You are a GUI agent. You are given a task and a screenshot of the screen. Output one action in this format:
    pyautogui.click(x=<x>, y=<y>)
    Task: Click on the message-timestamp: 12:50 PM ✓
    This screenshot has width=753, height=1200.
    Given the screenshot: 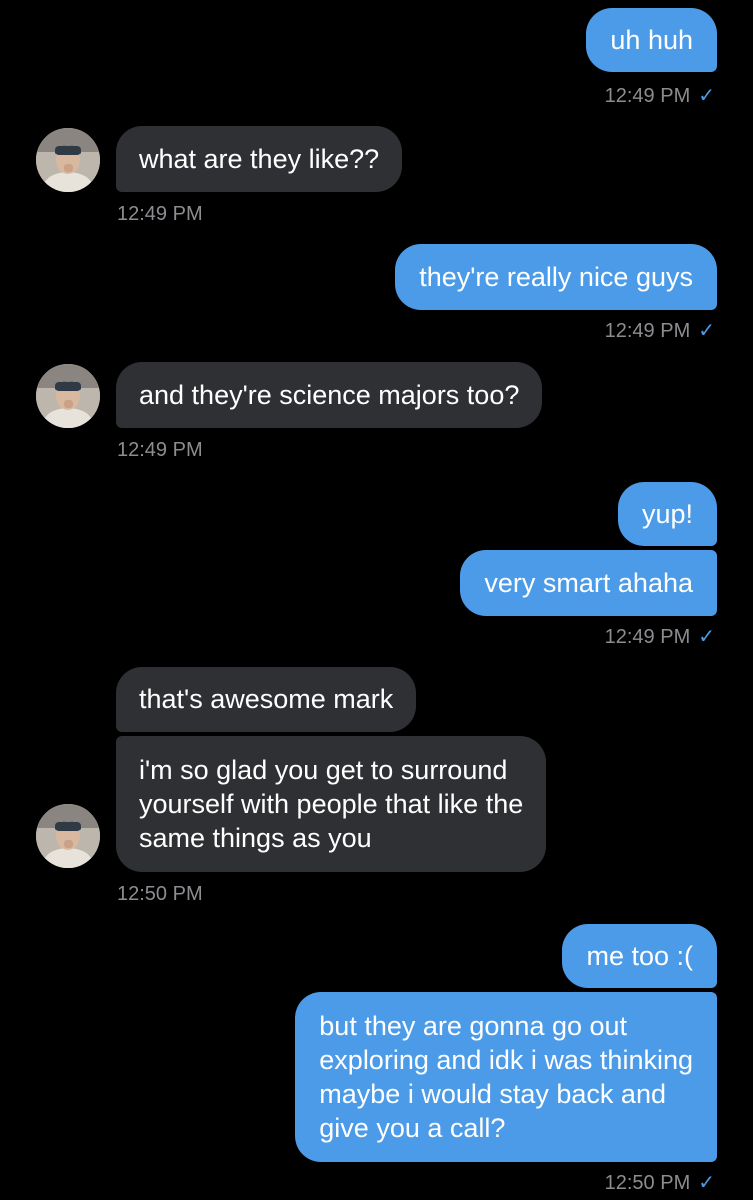 What is the action you would take?
    pyautogui.click(x=660, y=1183)
    